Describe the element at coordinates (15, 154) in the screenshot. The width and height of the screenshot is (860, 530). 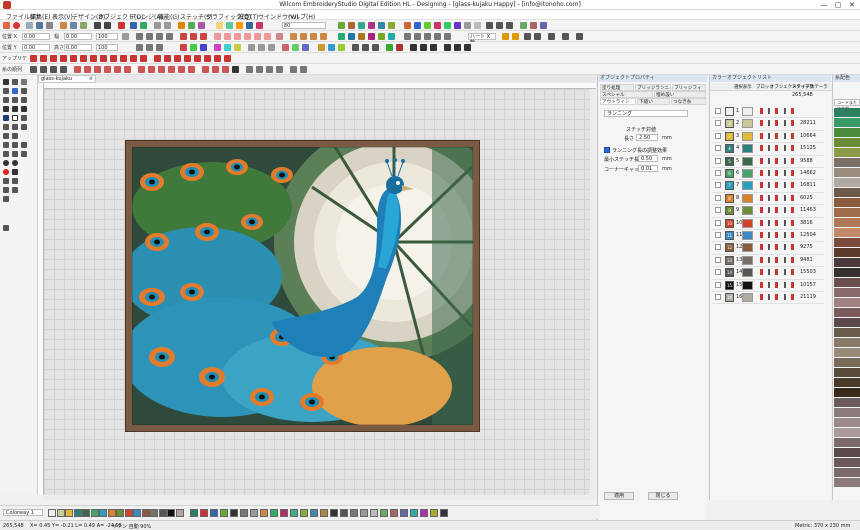
I see `join-tool-icon` at that location.